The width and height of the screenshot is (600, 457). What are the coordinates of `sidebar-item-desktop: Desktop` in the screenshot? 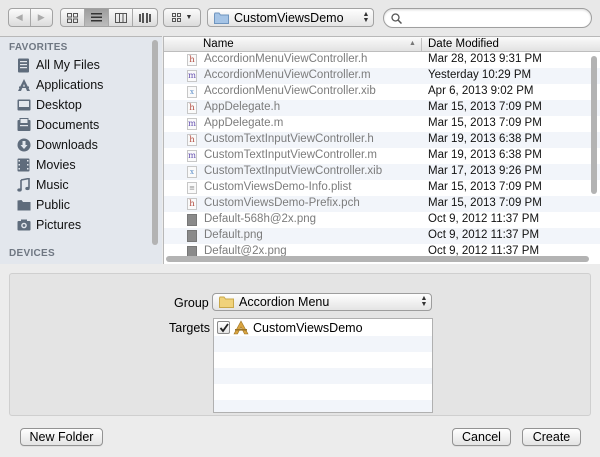 It's located at (49, 105).